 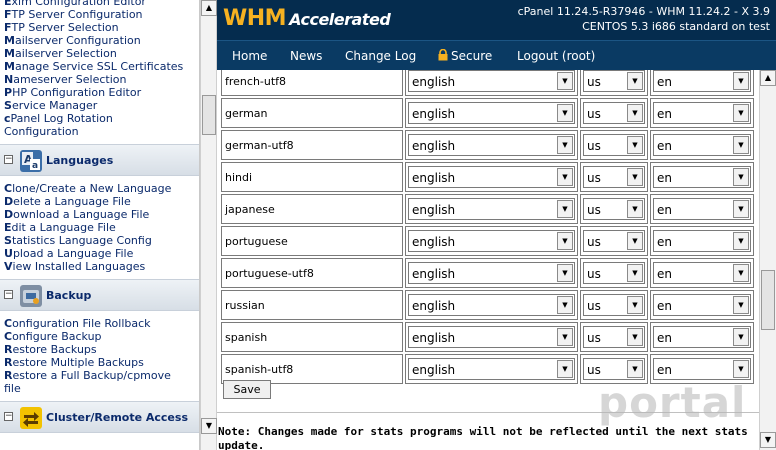 What do you see at coordinates (99, 295) in the screenshot?
I see `section-header-backup: − Backup` at bounding box center [99, 295].